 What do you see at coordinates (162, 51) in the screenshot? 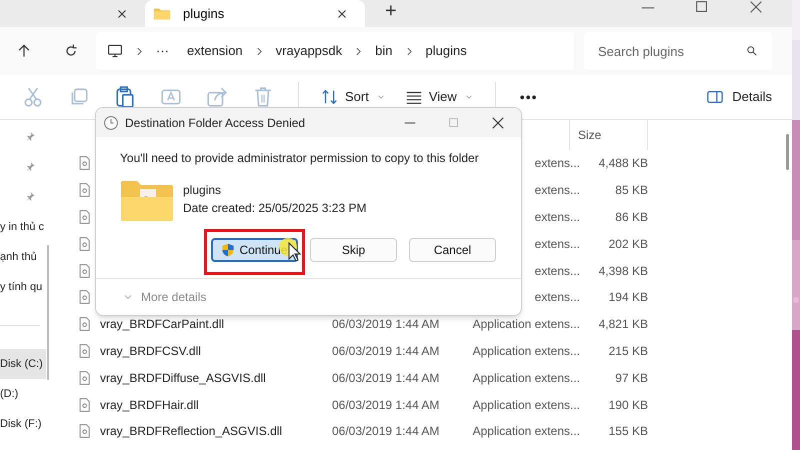
I see `breadcrumb-overflow: ···` at bounding box center [162, 51].